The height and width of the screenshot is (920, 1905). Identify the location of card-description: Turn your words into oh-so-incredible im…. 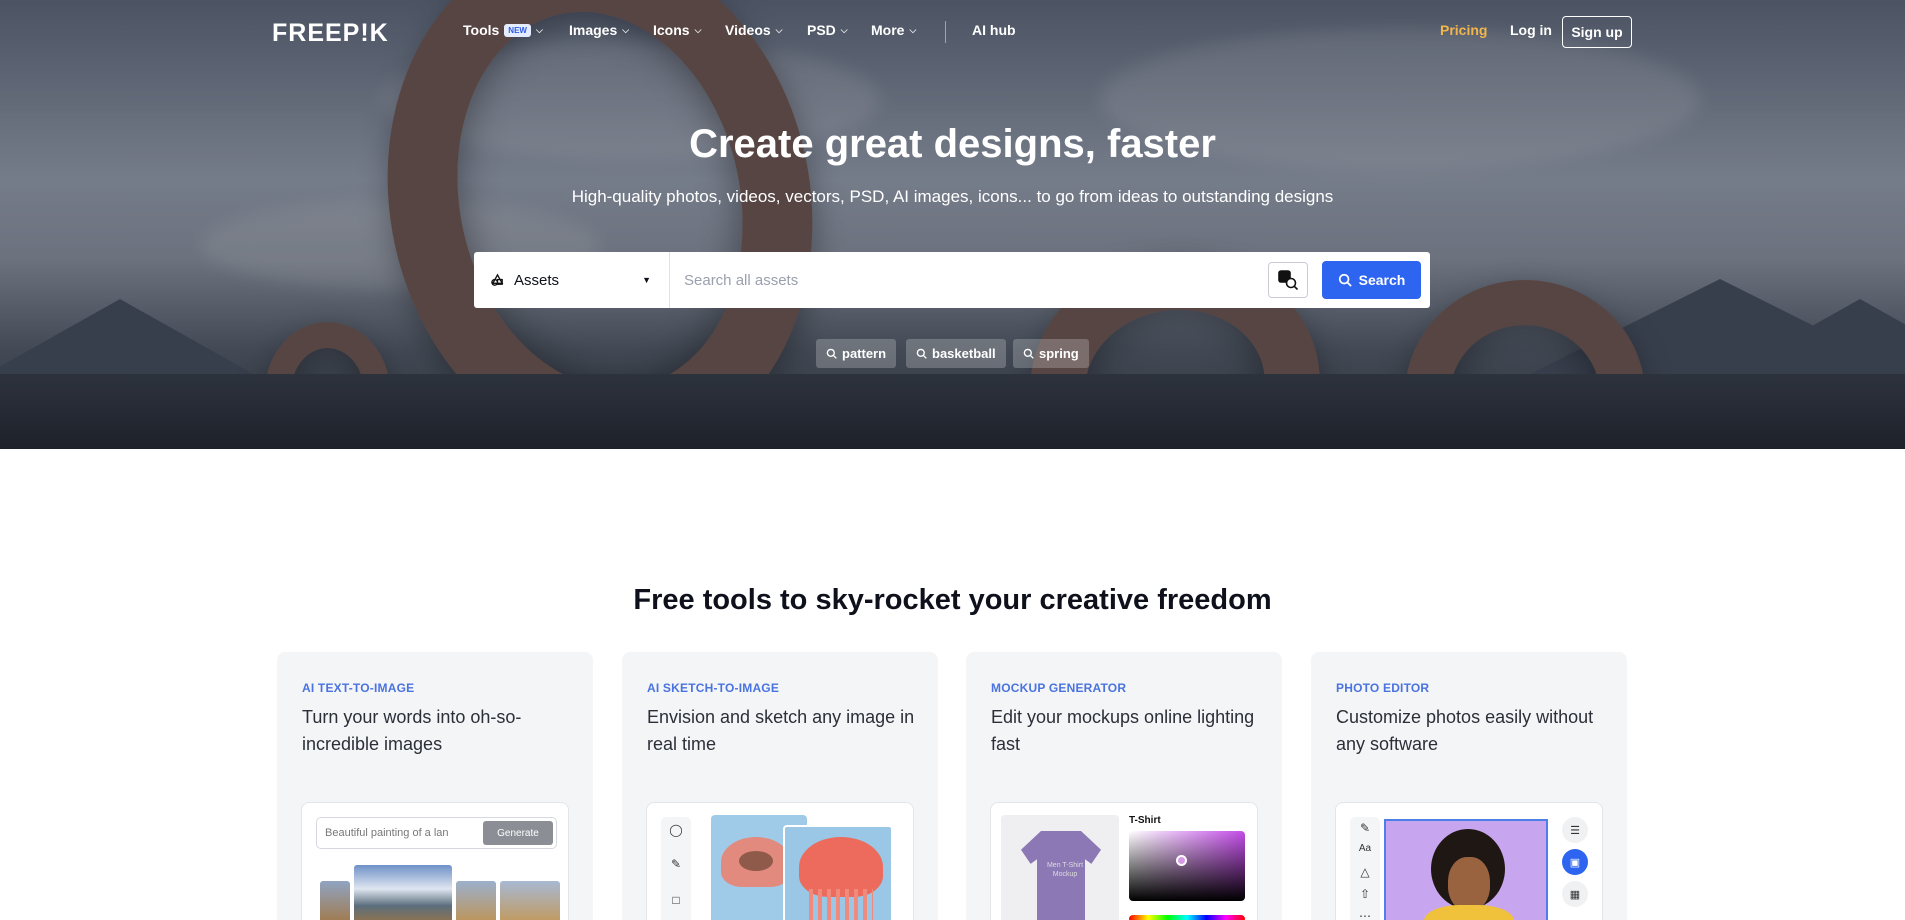
(412, 730).